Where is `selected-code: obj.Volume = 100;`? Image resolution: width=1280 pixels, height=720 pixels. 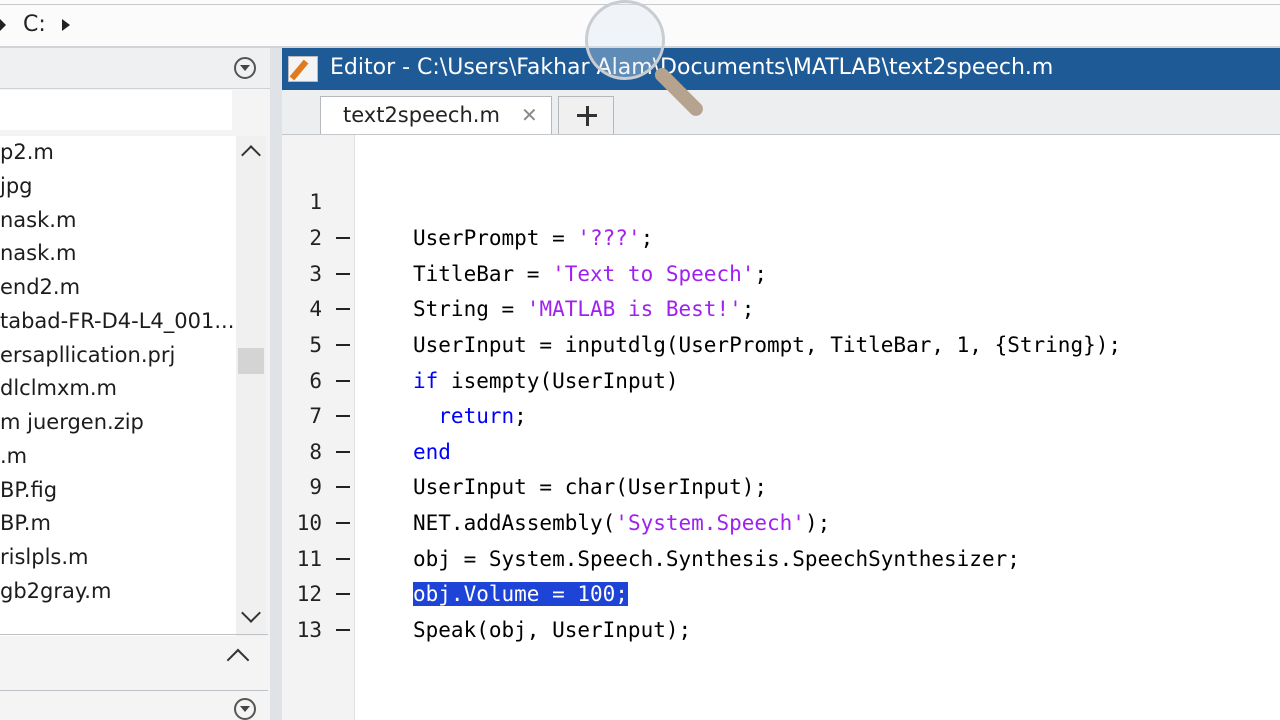 selected-code: obj.Volume = 100; is located at coordinates (520, 594).